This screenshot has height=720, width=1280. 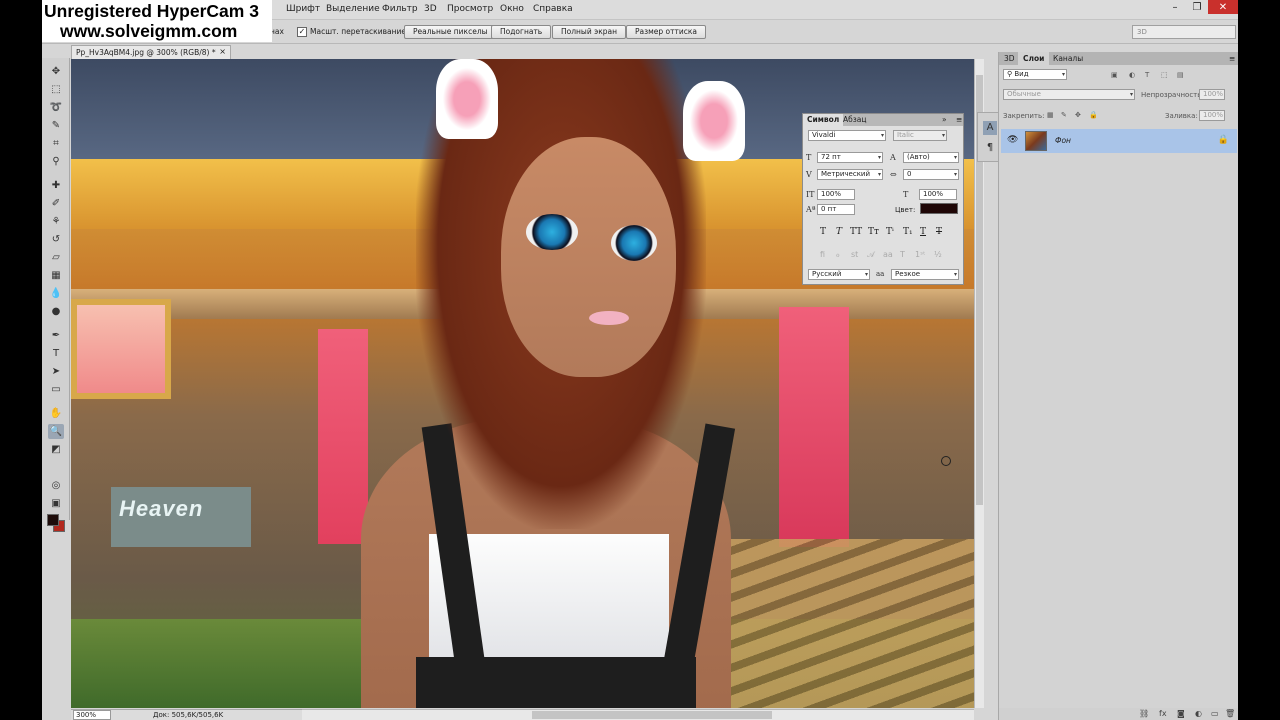 I want to click on visibility-eye-icon: 👁, so click(x=1012, y=140).